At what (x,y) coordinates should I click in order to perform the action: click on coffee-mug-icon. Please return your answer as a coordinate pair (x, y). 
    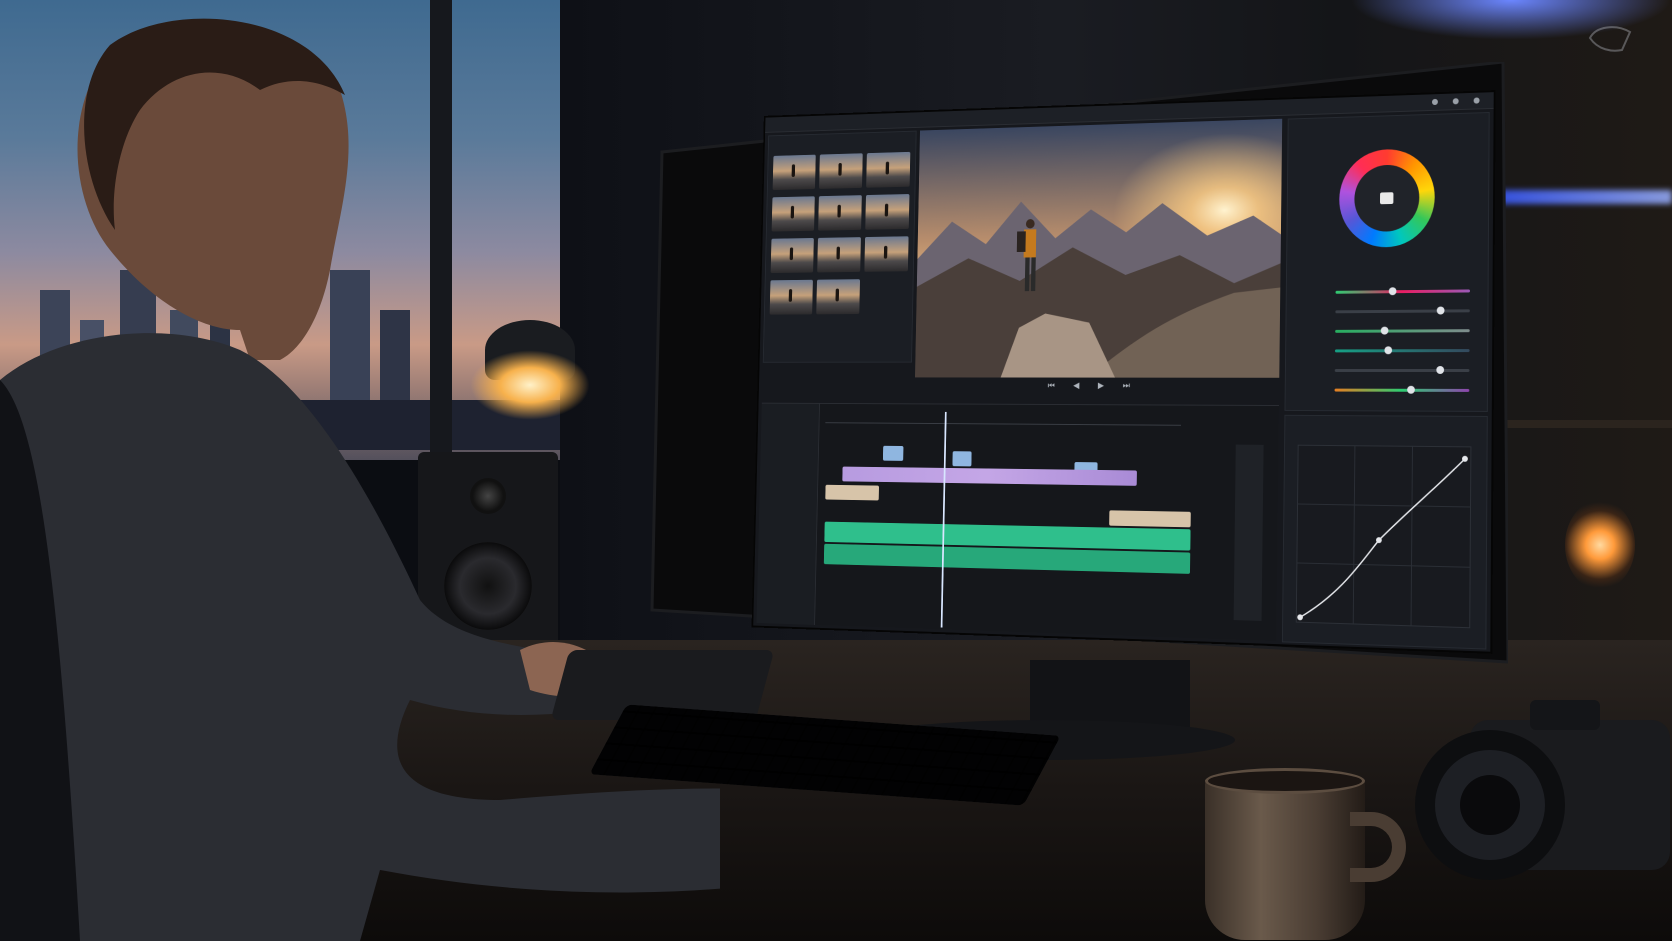
    Looking at the image, I should click on (1285, 857).